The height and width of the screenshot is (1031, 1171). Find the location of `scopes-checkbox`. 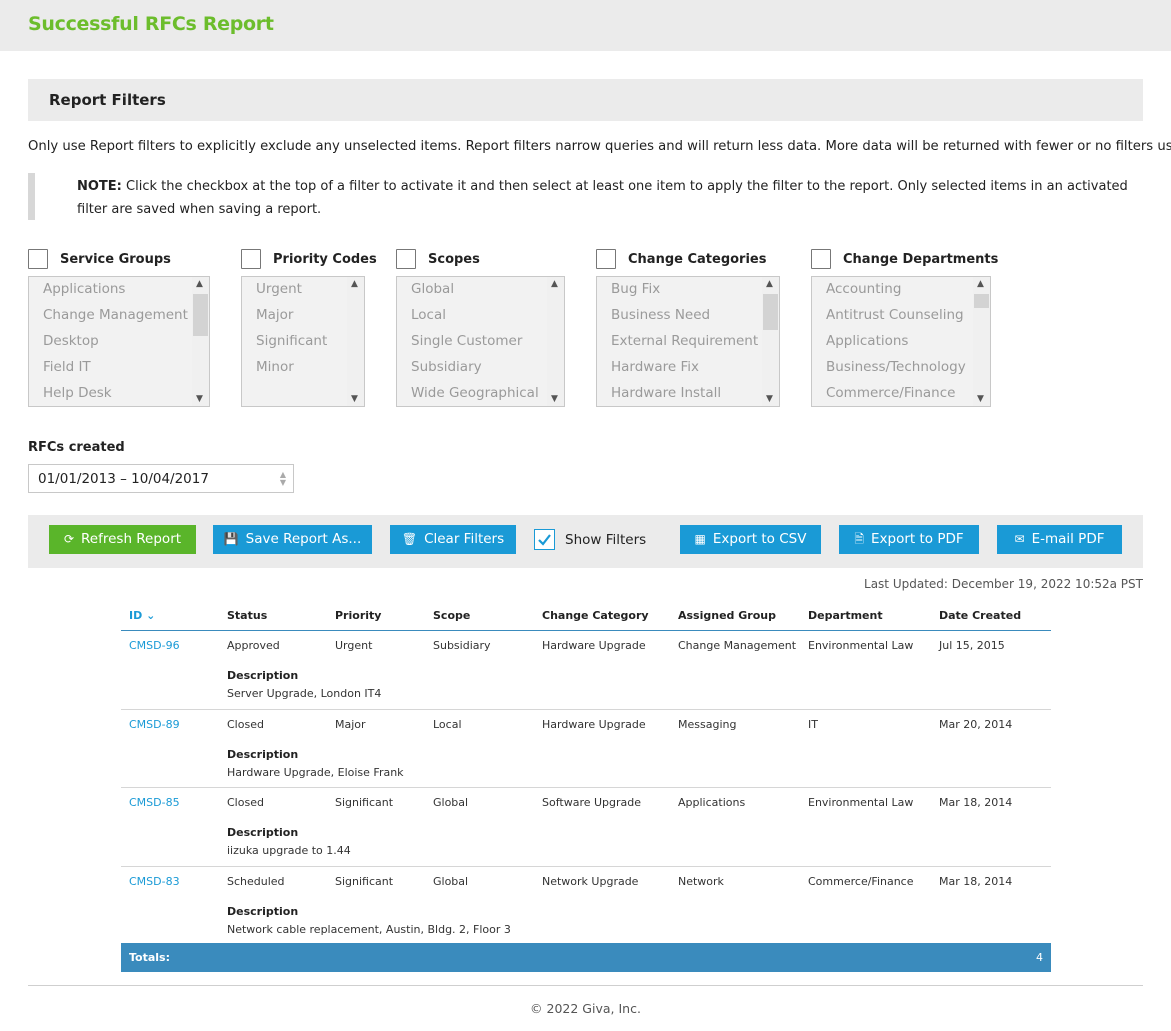

scopes-checkbox is located at coordinates (406, 259).